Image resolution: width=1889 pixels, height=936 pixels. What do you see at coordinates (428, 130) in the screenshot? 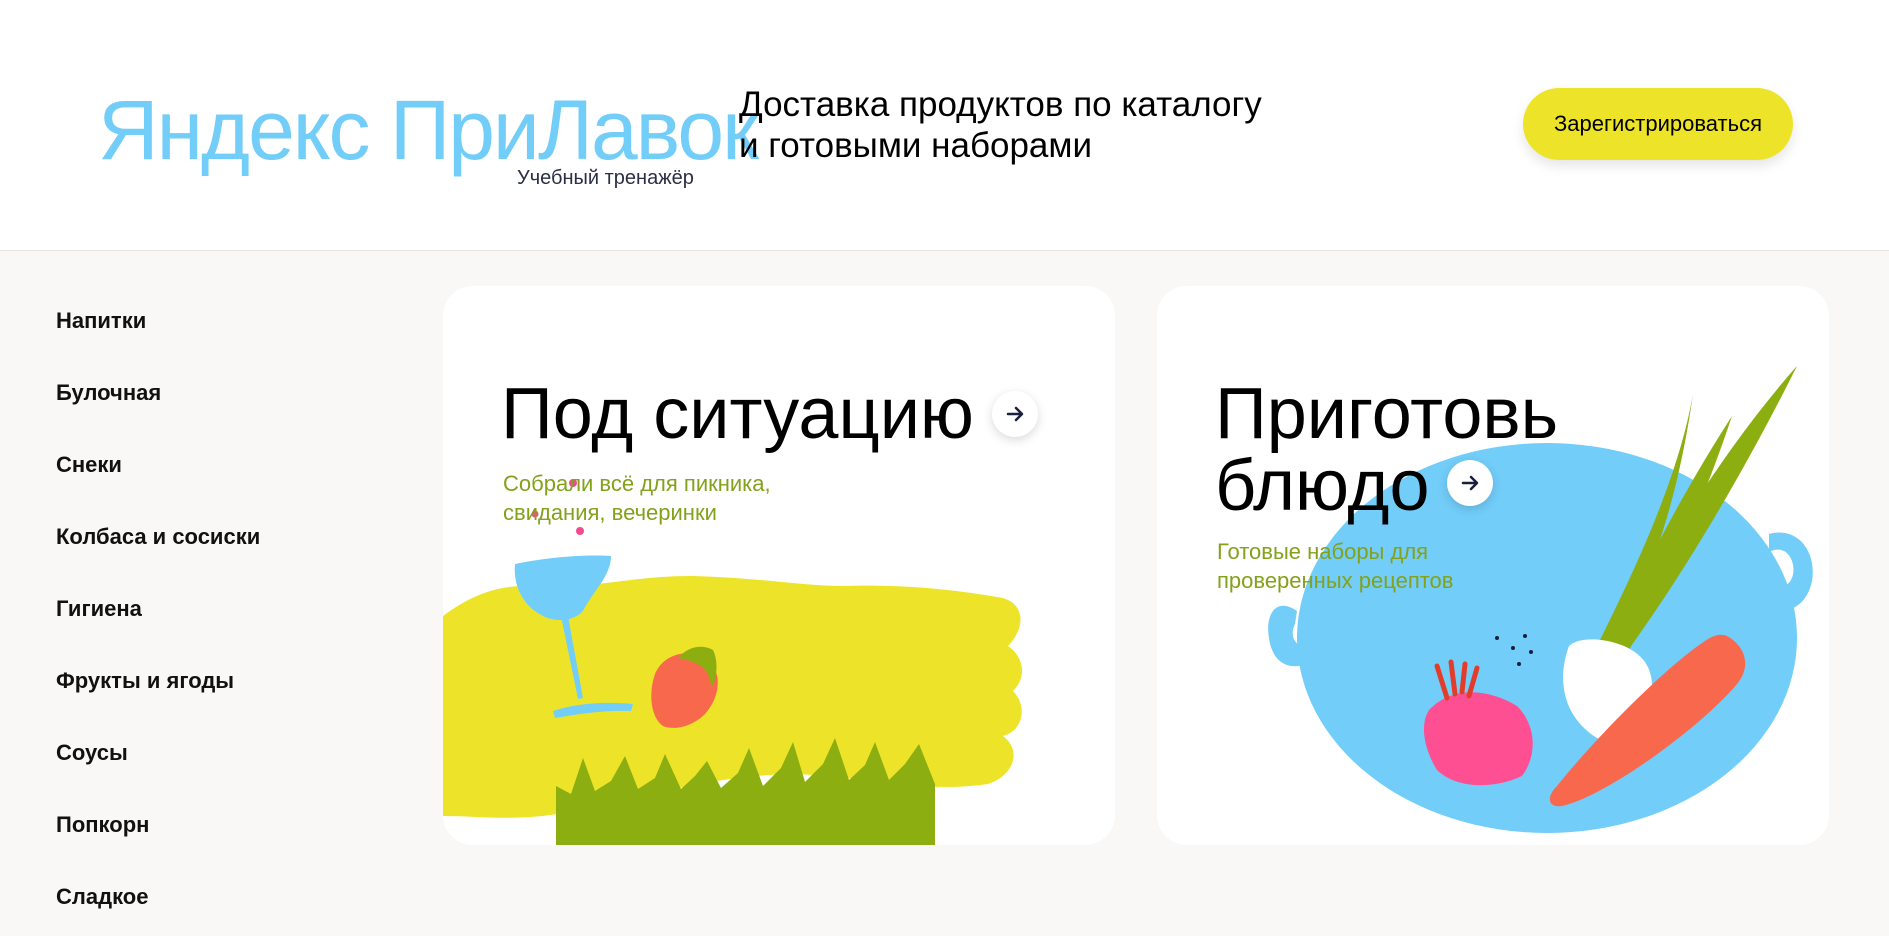
I see `logo: Яндекс ПриЛавок` at bounding box center [428, 130].